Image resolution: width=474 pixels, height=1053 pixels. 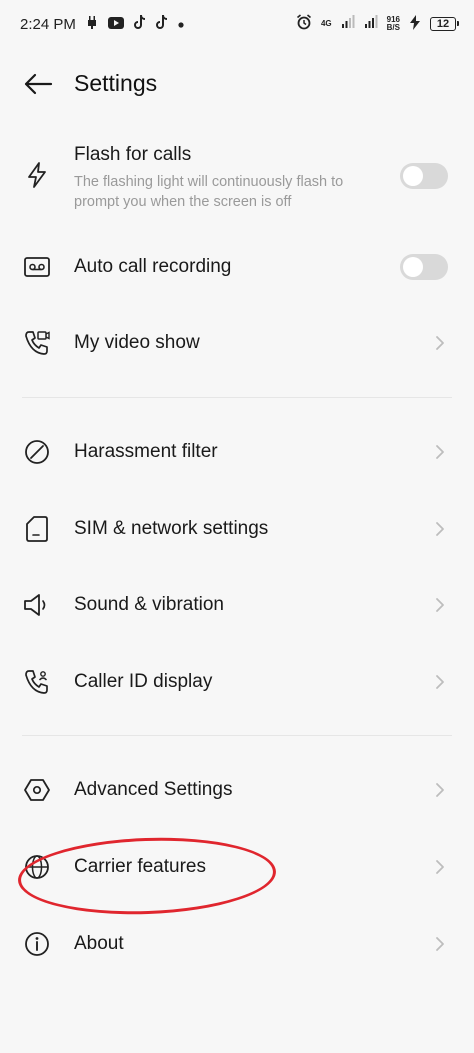 I want to click on back-arrow-icon, so click(x=38, y=86).